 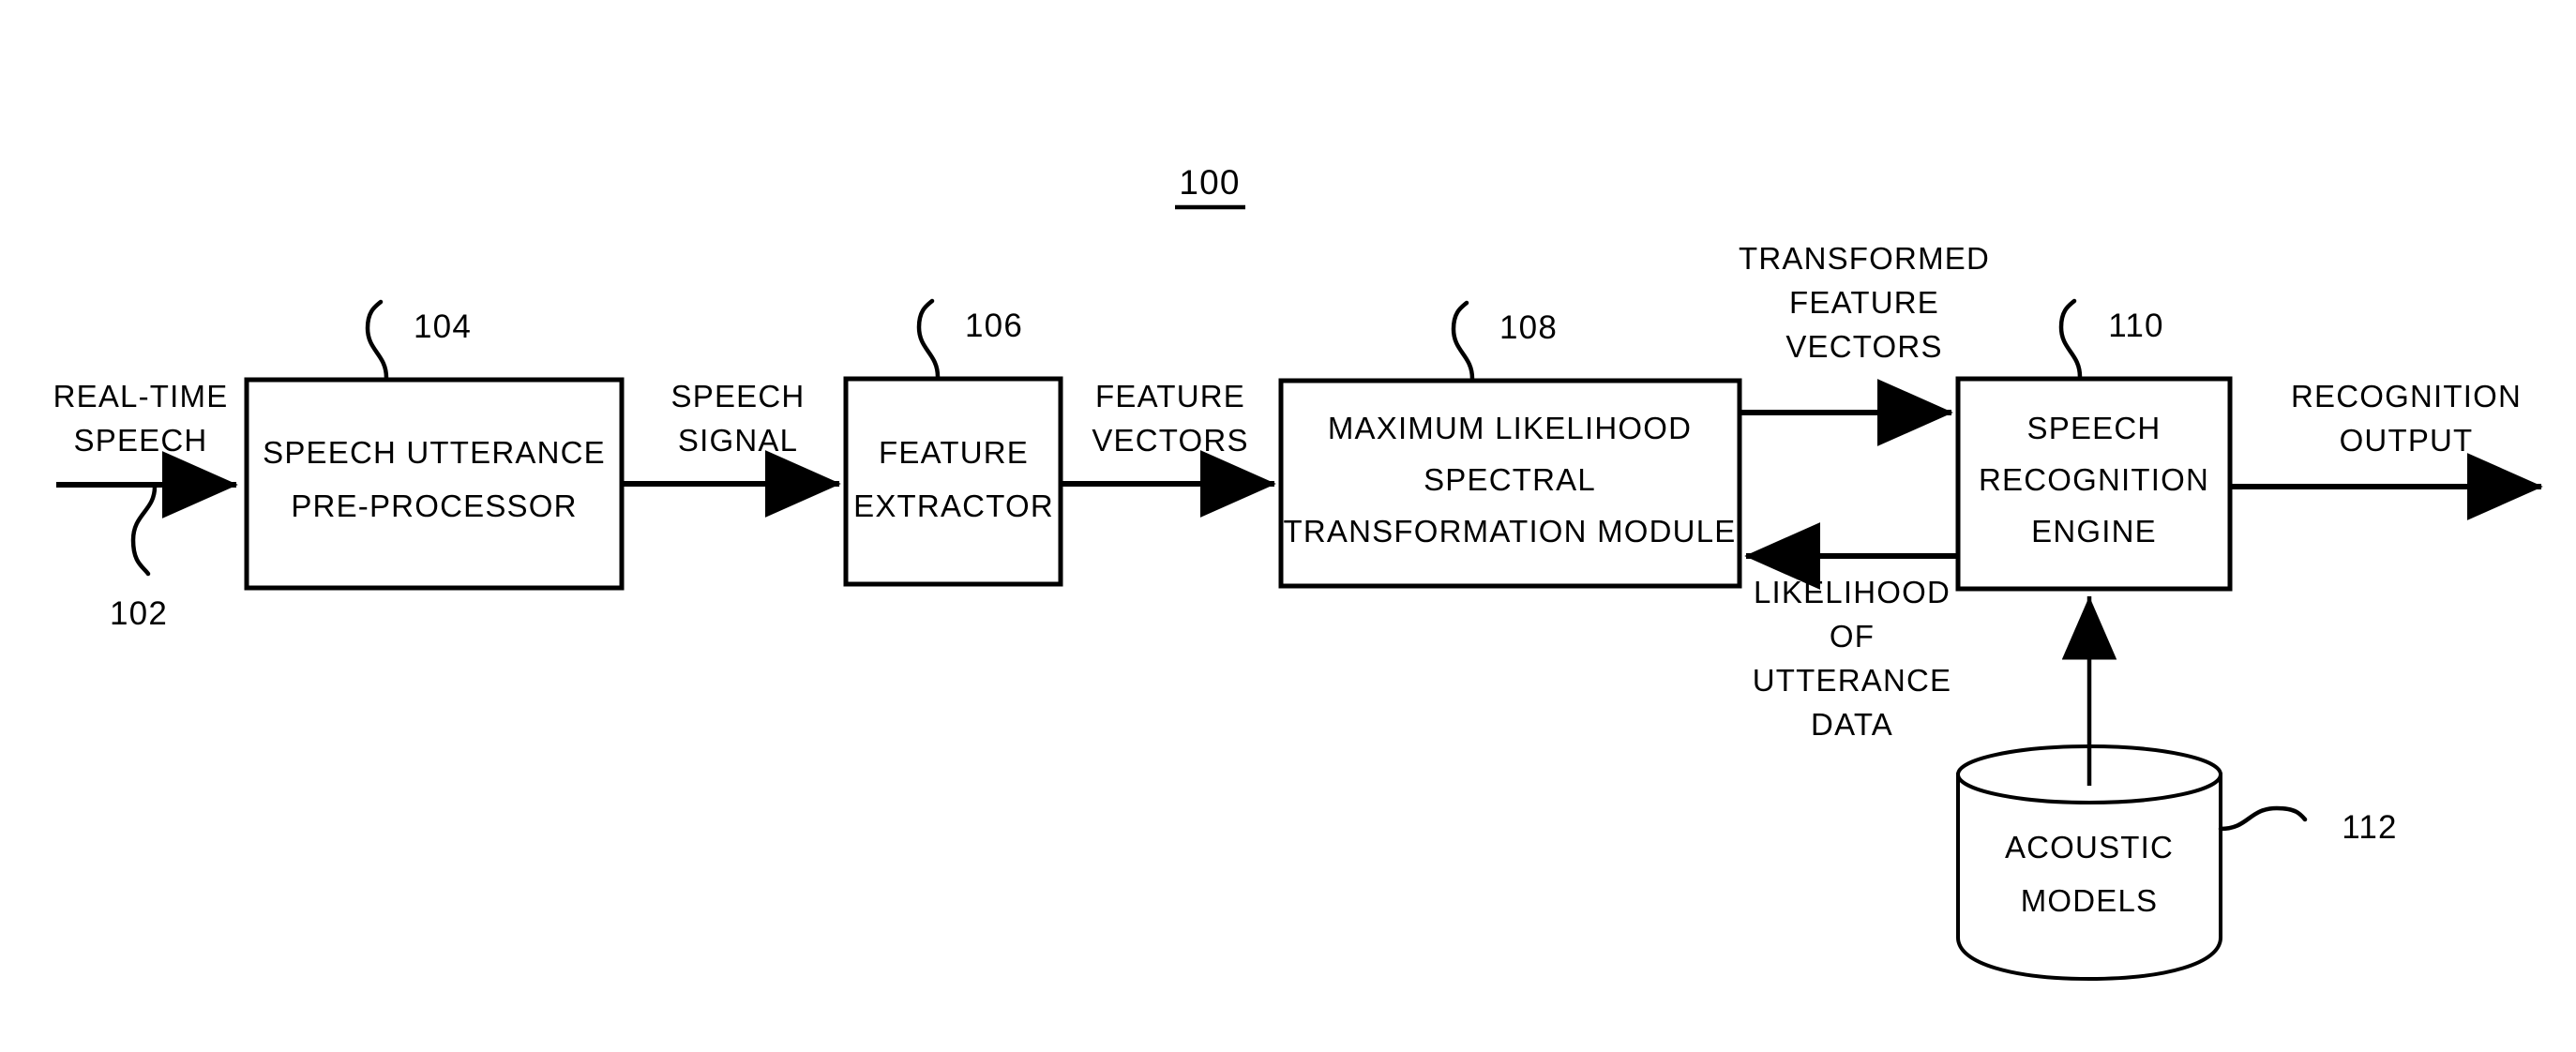 I want to click on flow-feature-vectors-group: FEATURE VECTORS, so click(x=1168, y=449).